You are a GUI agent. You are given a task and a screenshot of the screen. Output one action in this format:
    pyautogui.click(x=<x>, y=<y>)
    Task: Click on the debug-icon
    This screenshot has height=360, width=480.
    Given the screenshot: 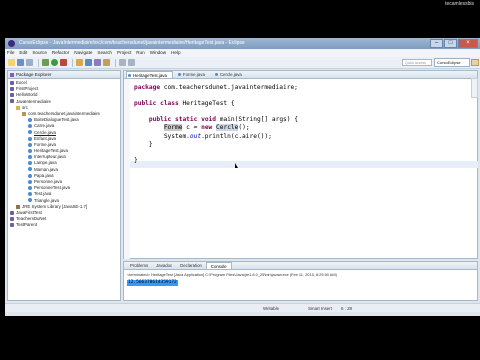 What is the action you would take?
    pyautogui.click(x=45, y=62)
    